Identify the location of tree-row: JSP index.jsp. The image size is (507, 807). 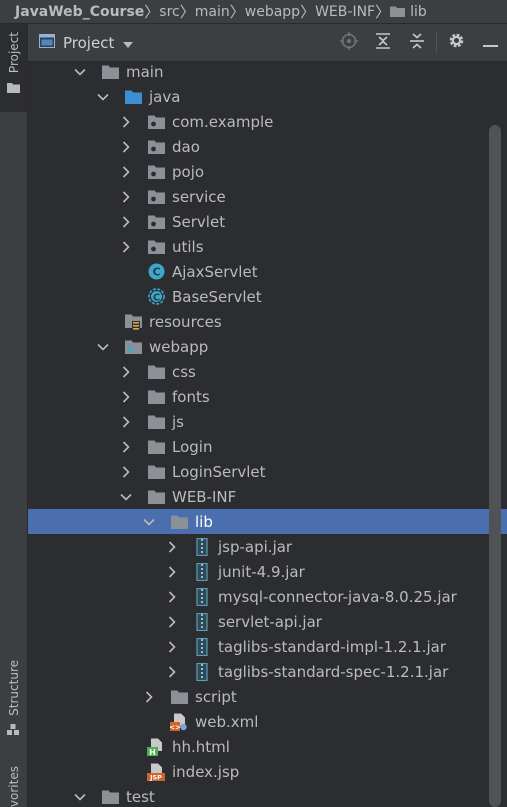
(267, 771).